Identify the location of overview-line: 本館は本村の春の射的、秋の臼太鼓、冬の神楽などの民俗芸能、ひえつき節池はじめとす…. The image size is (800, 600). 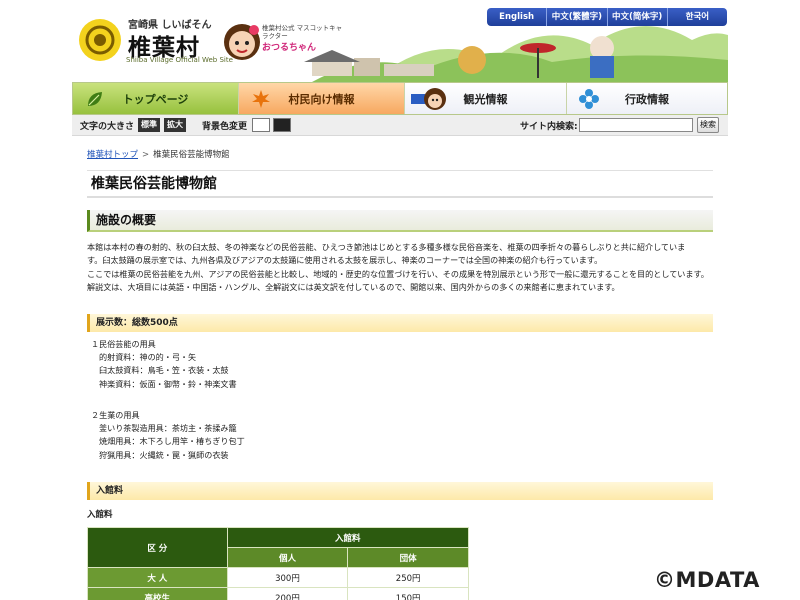
(386, 247).